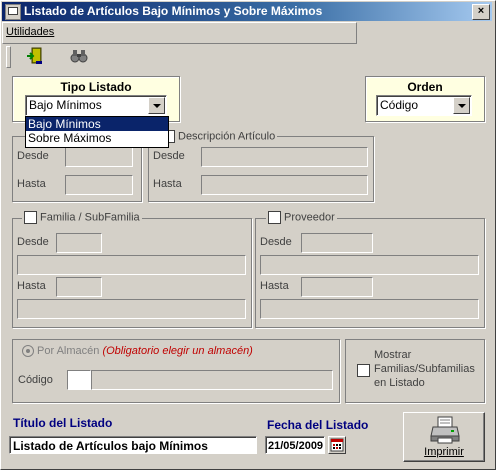 The image size is (496, 470). What do you see at coordinates (35, 56) in the screenshot?
I see `exit-door-icon` at bounding box center [35, 56].